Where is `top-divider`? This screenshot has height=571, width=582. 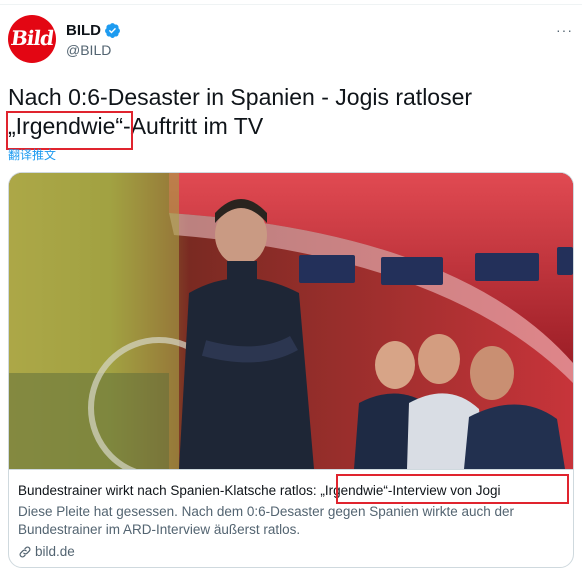 top-divider is located at coordinates (291, 4).